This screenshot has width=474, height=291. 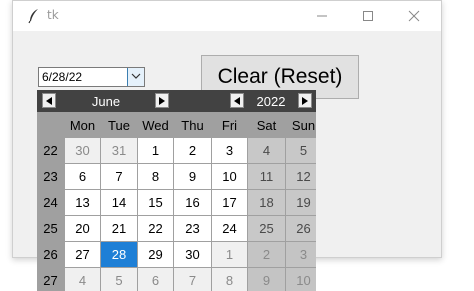 What do you see at coordinates (50, 125) in the screenshot?
I see `week-number-header` at bounding box center [50, 125].